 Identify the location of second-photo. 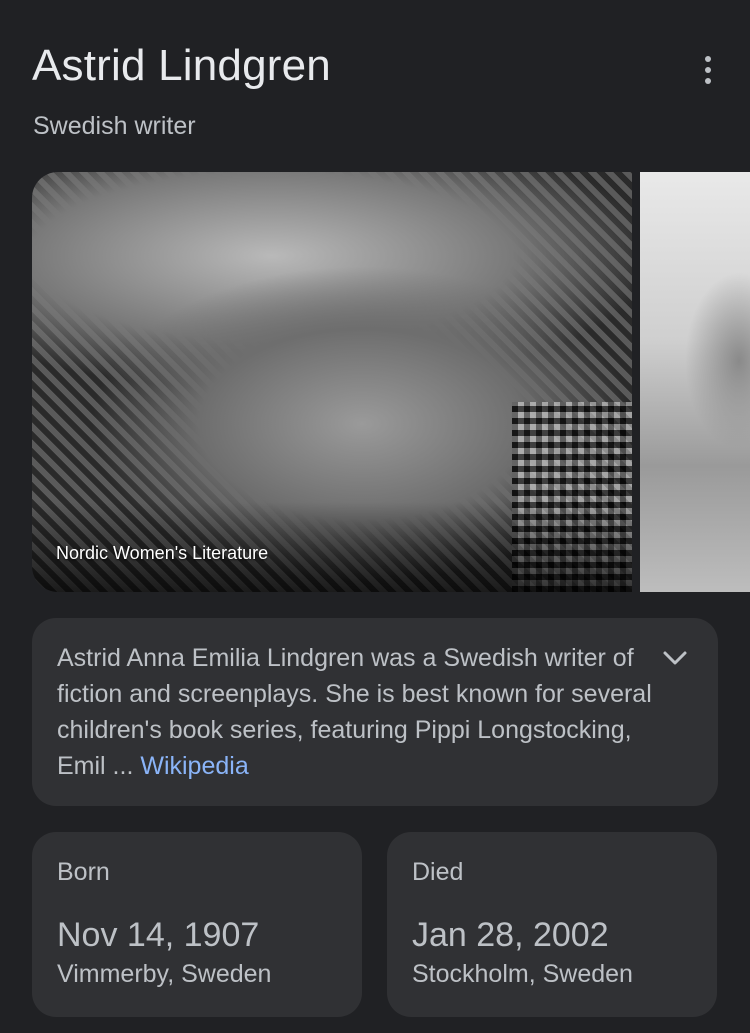
(695, 382).